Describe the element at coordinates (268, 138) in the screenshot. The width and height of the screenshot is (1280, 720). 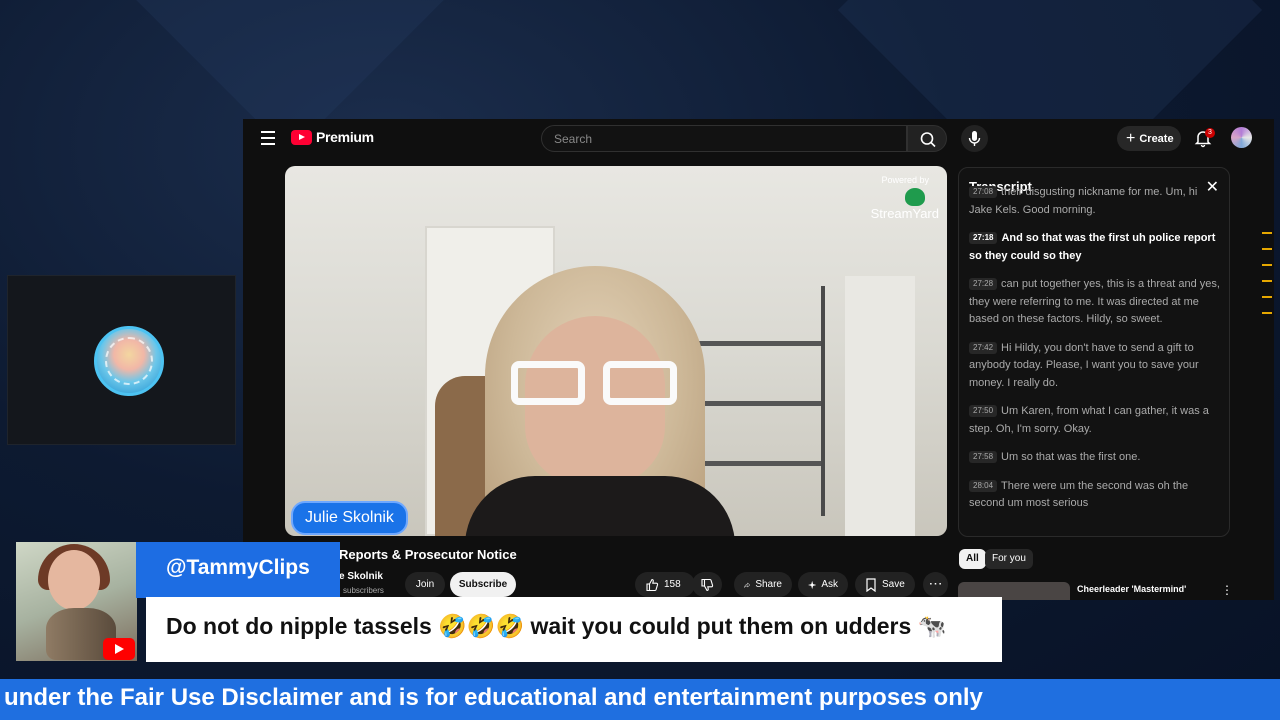
I see `menu-icon` at that location.